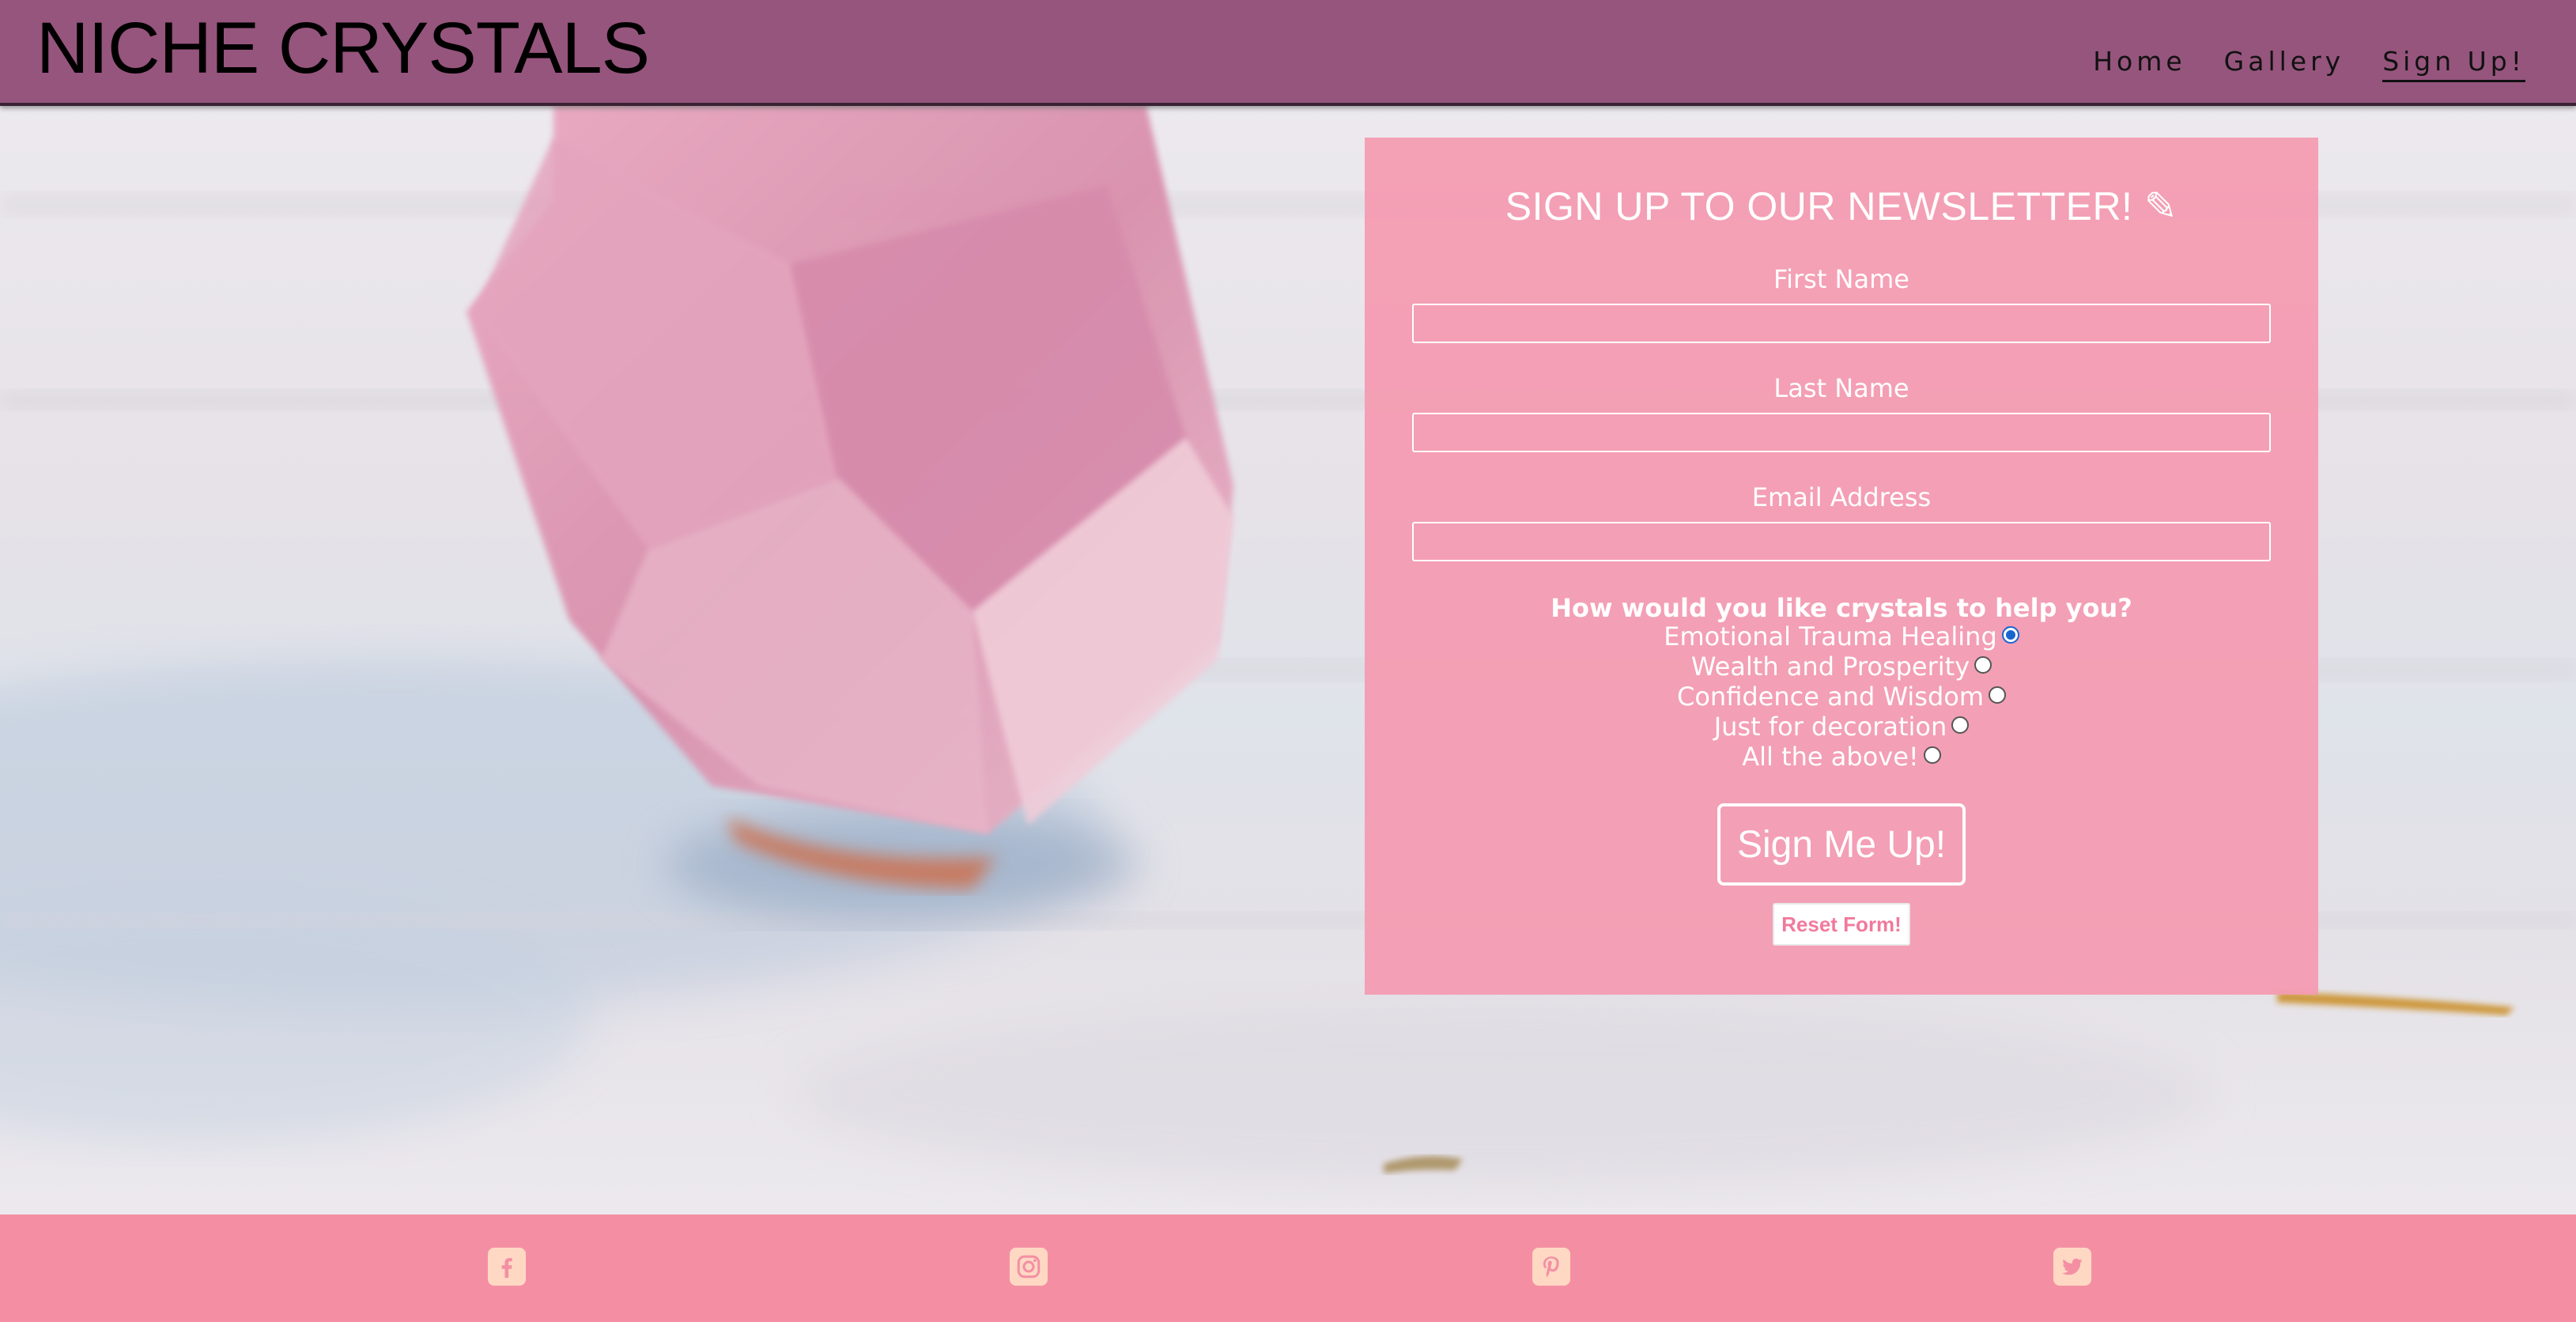 The width and height of the screenshot is (2576, 1322). Describe the element at coordinates (1960, 725) in the screenshot. I see `radio-just-decoration` at that location.